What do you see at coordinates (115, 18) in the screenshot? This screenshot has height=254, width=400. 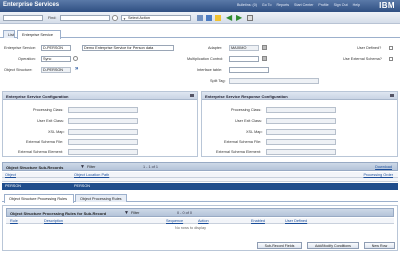 I see `search-icon` at bounding box center [115, 18].